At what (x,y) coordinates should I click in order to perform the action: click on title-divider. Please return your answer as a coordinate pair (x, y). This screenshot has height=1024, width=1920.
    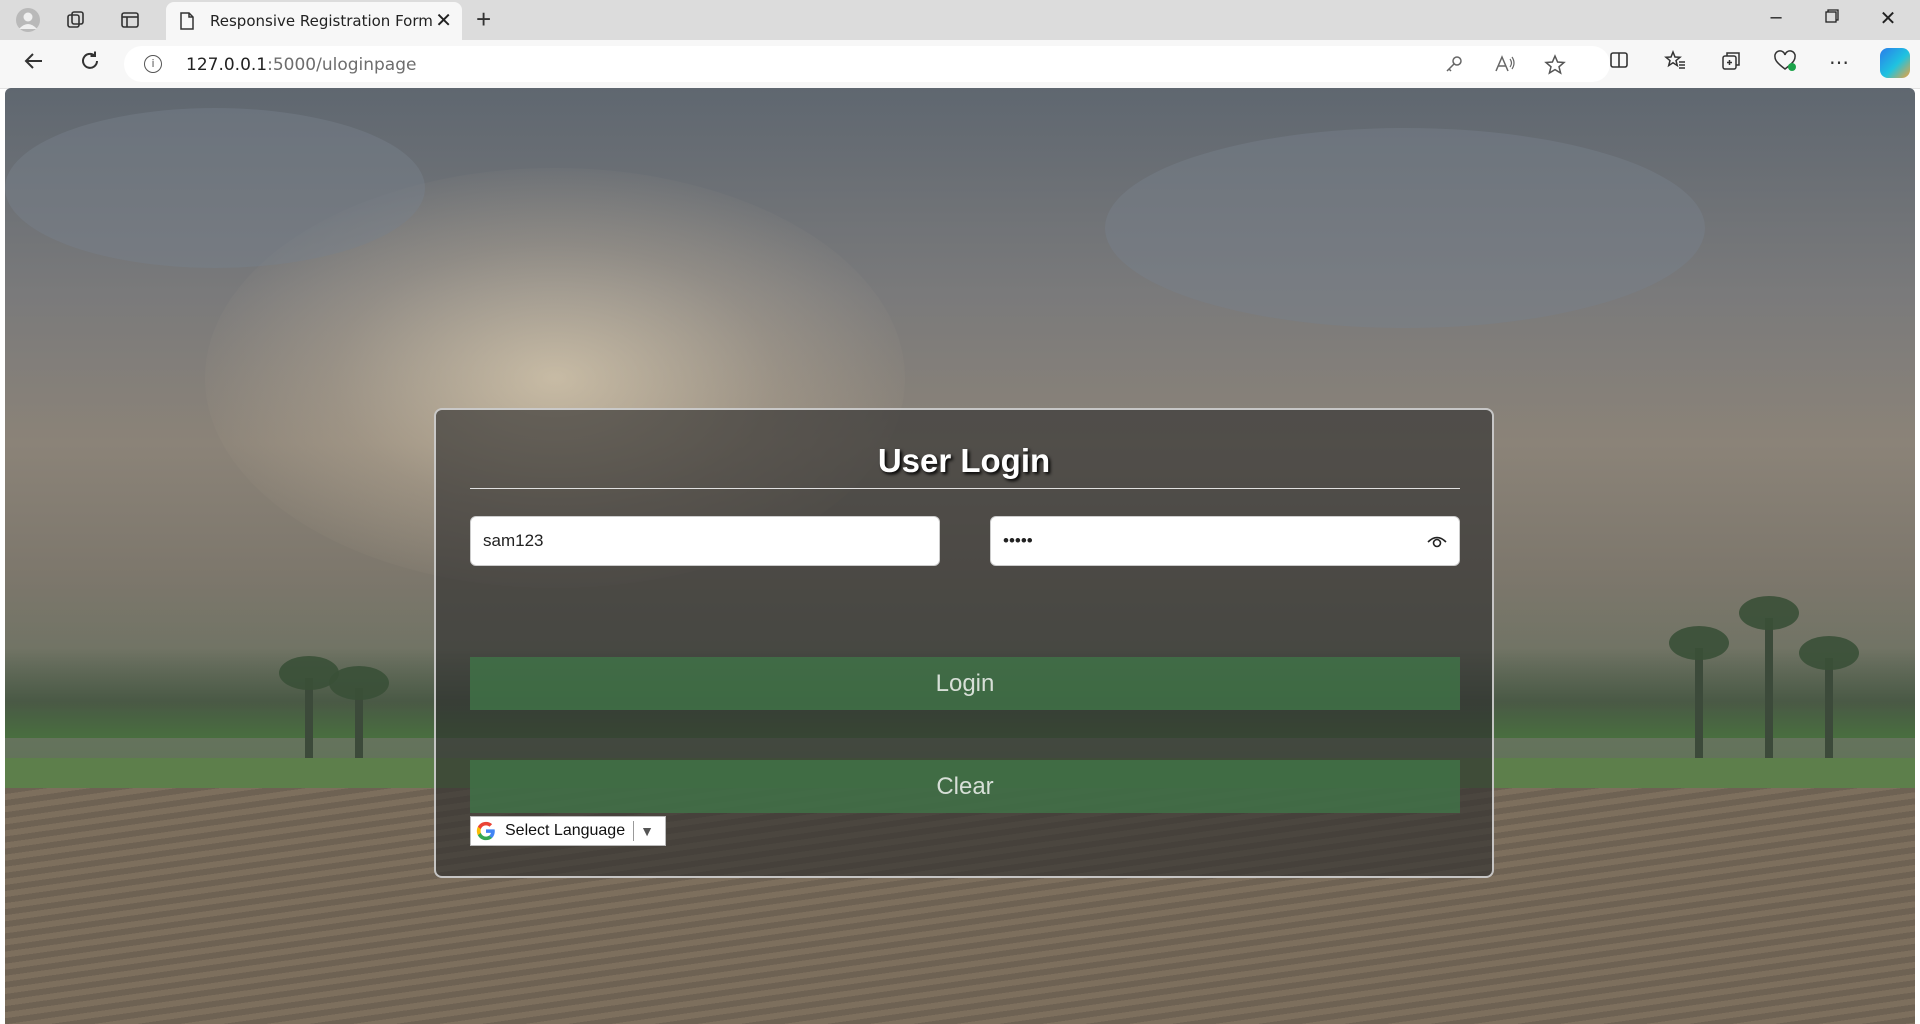
    Looking at the image, I should click on (965, 488).